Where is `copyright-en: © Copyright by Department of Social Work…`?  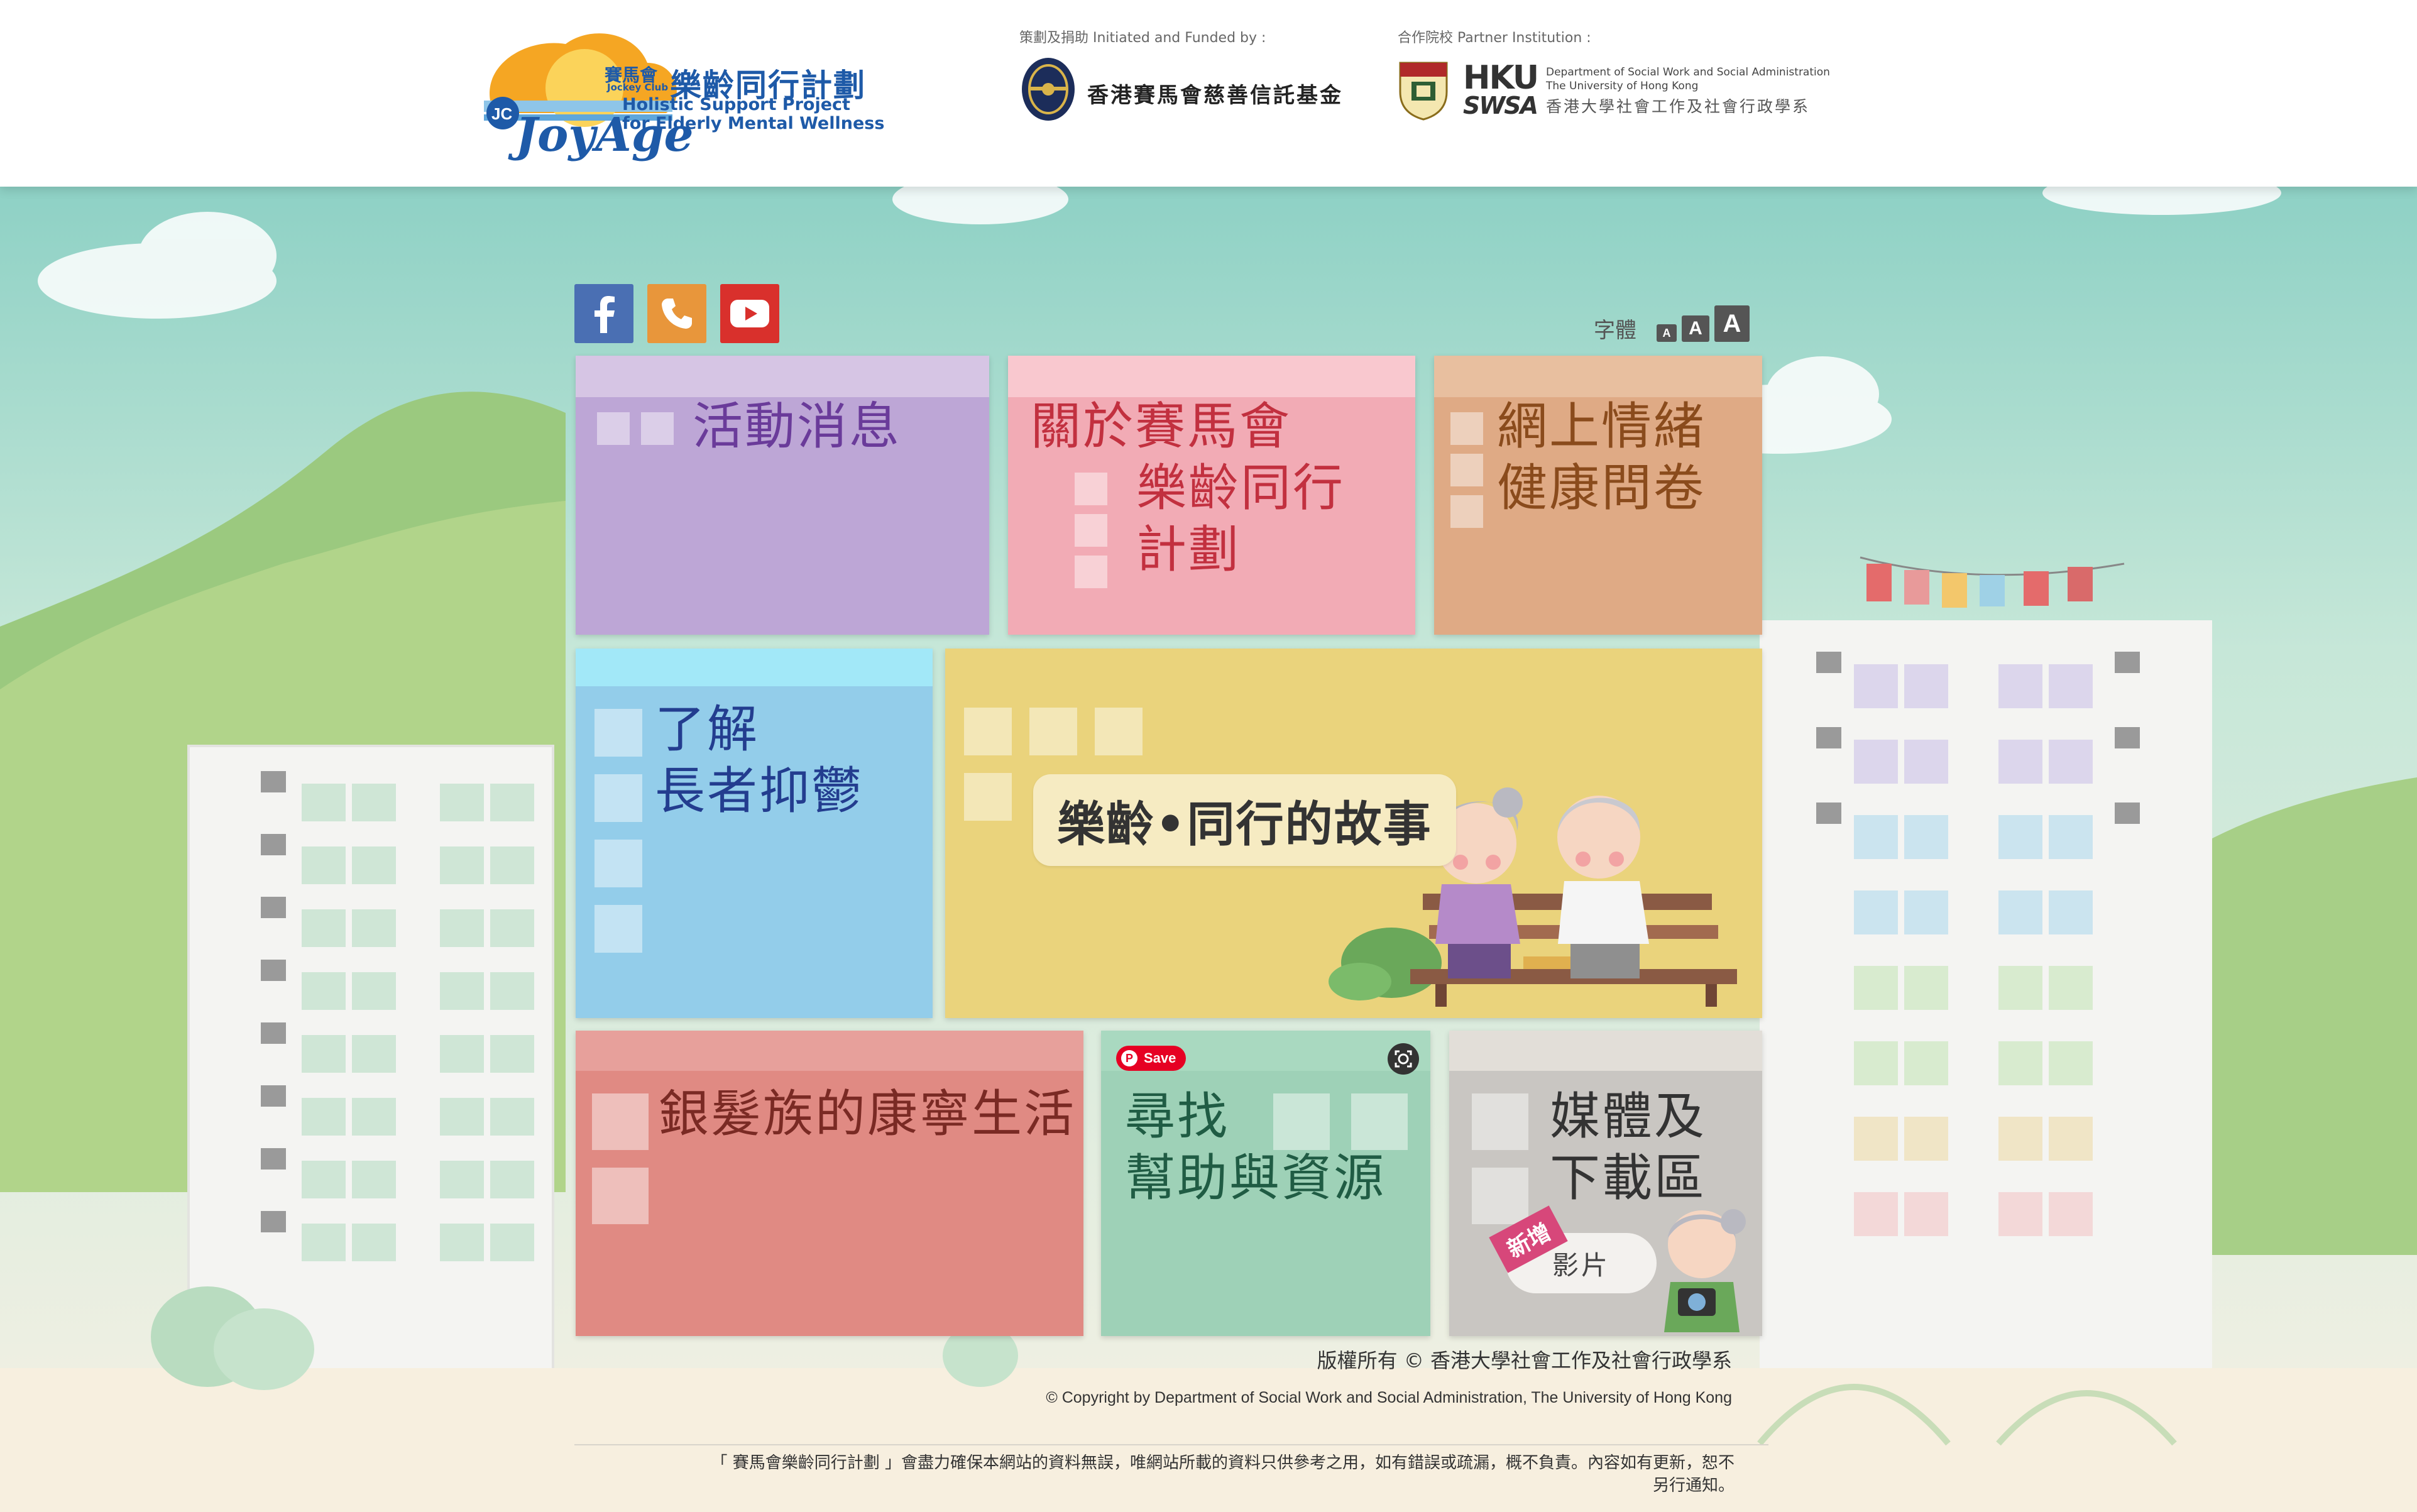
copyright-en: © Copyright by Department of Social Work… is located at coordinates (1389, 1397).